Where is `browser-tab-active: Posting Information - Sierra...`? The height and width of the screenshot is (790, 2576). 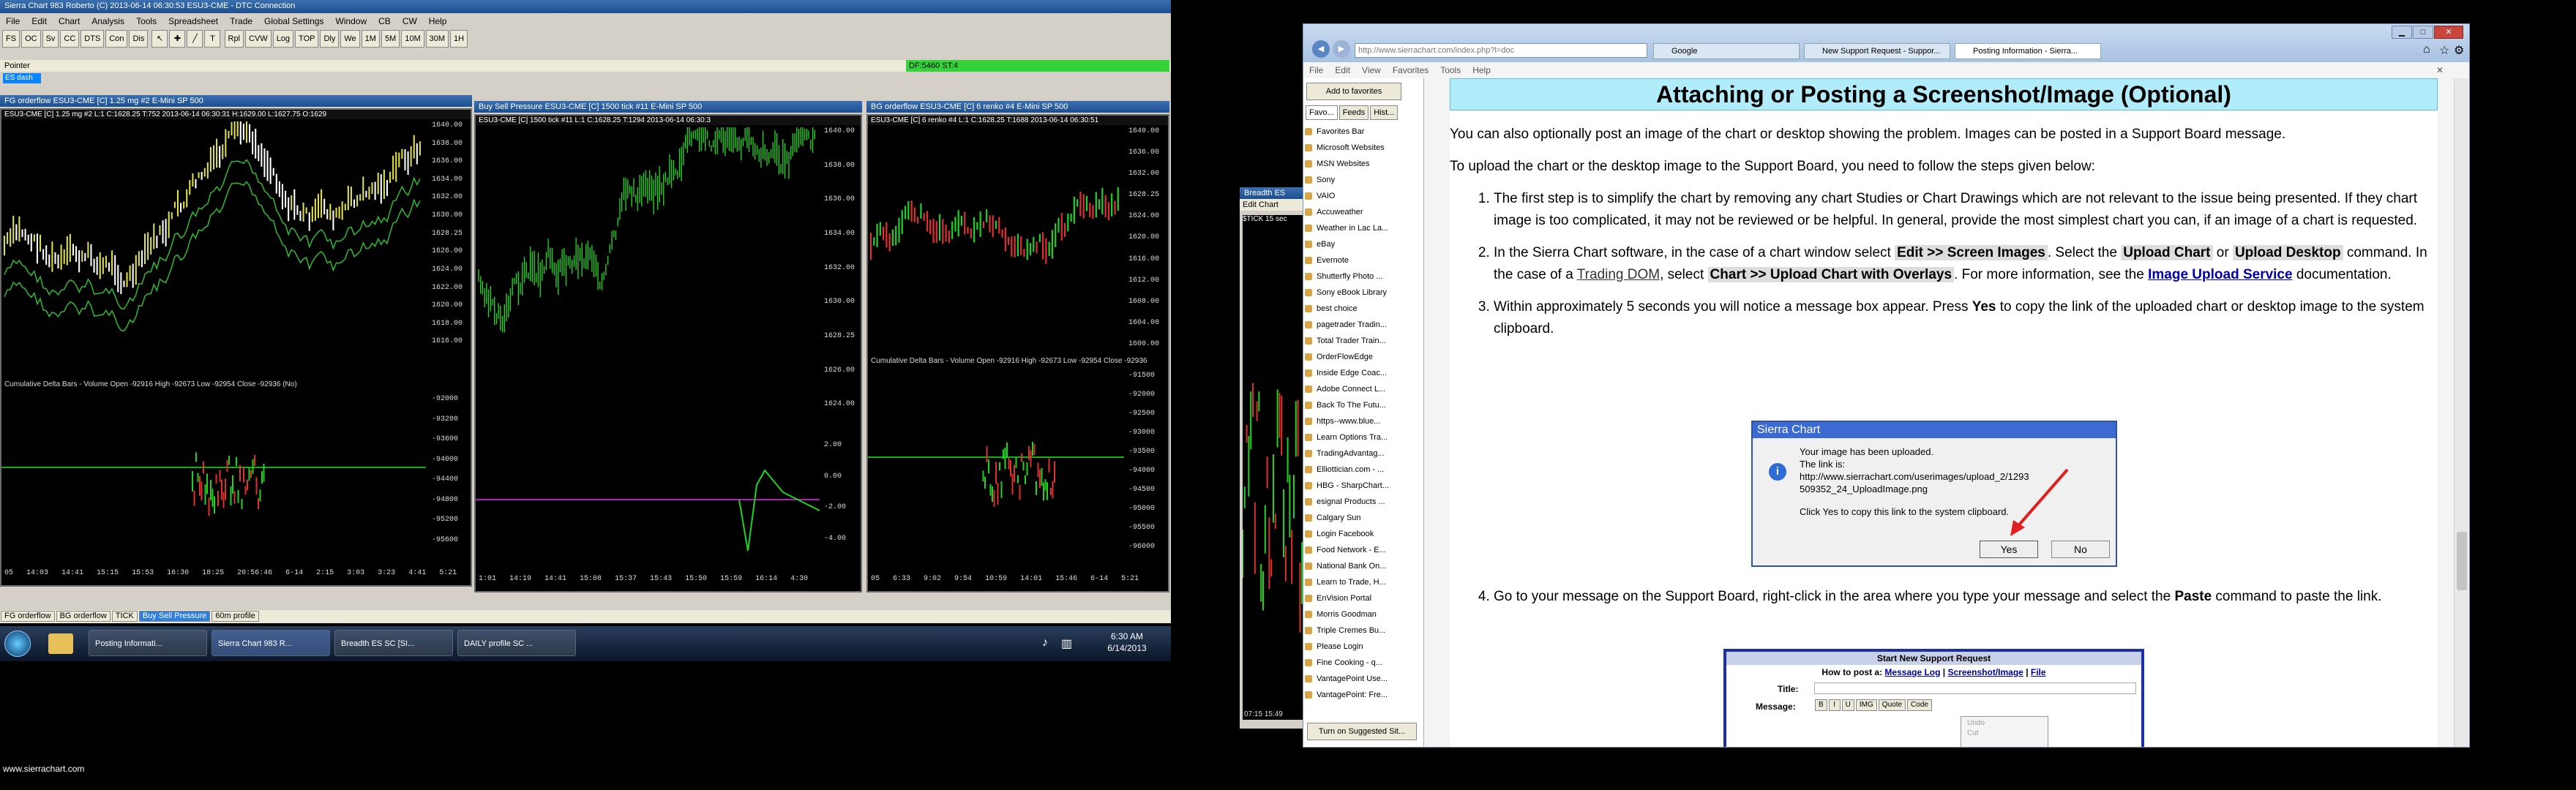
browser-tab-active: Posting Information - Sierra... is located at coordinates (2028, 51).